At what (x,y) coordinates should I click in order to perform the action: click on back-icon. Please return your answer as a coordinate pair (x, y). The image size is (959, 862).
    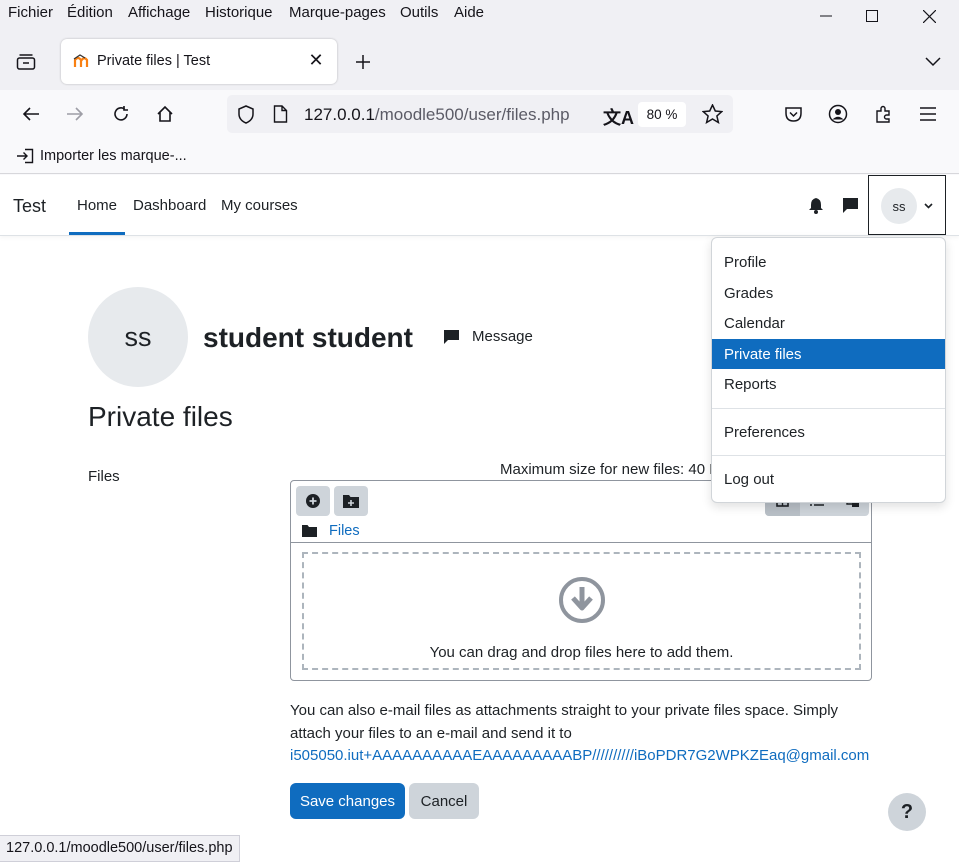
    Looking at the image, I should click on (31, 114).